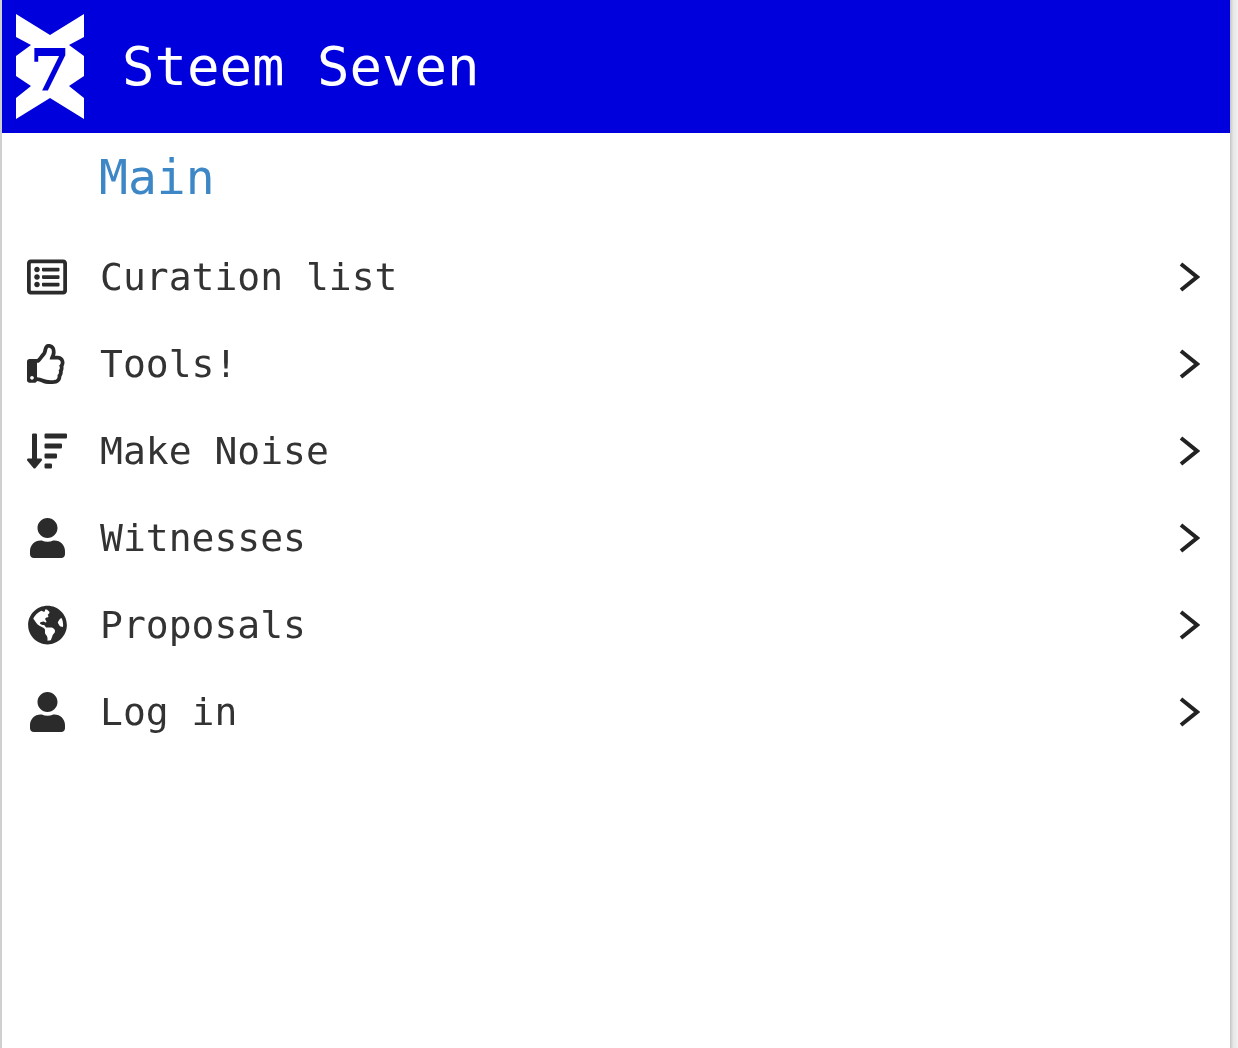 The image size is (1238, 1048). What do you see at coordinates (1234, 524) in the screenshot?
I see `scrollbar-track` at bounding box center [1234, 524].